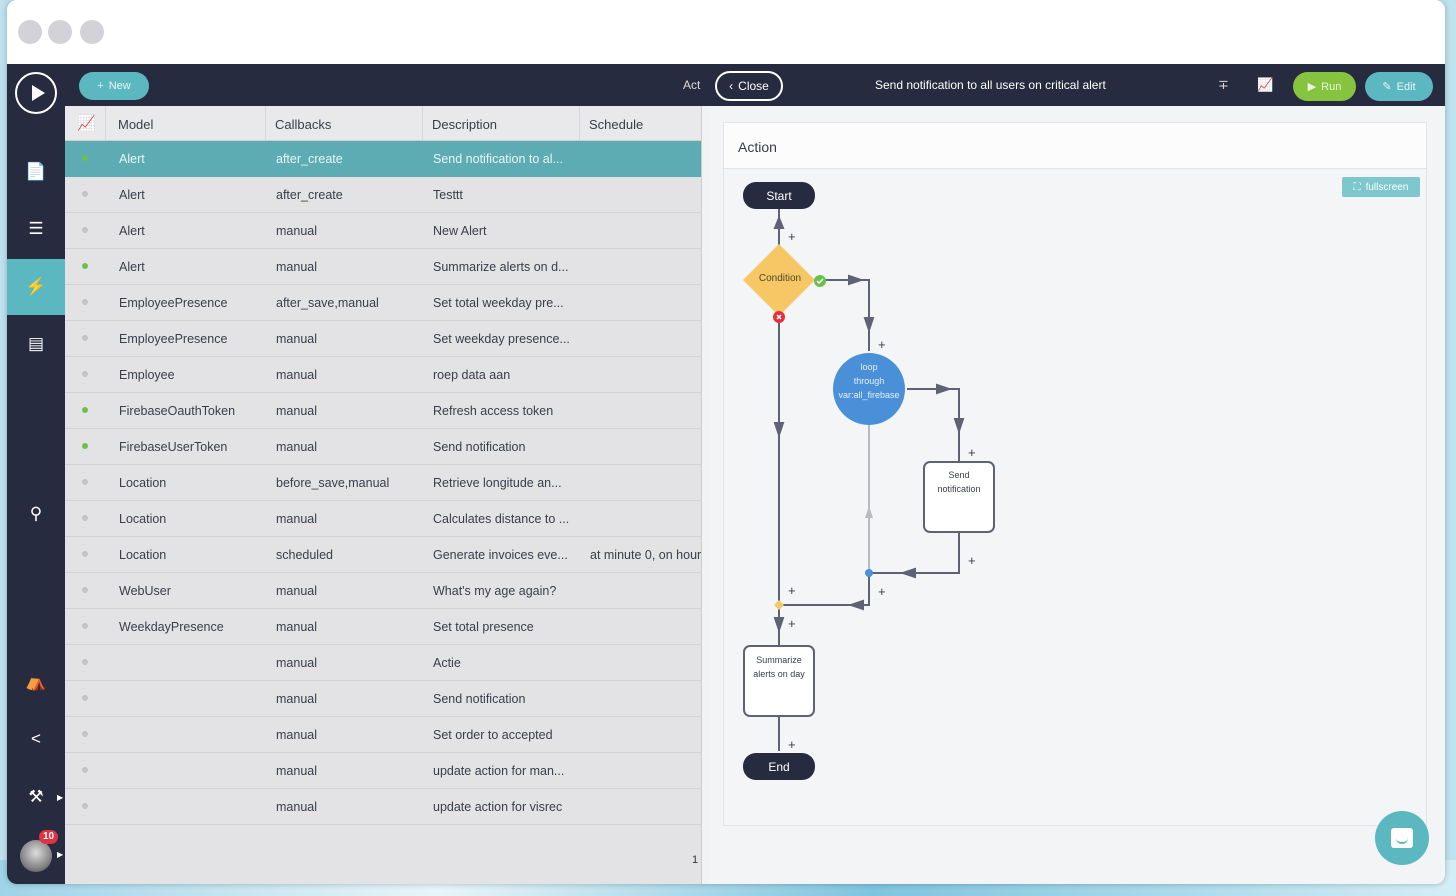 The width and height of the screenshot is (1456, 896). Describe the element at coordinates (383, 375) in the screenshot. I see `table-row: Employee manual roep data aan` at that location.